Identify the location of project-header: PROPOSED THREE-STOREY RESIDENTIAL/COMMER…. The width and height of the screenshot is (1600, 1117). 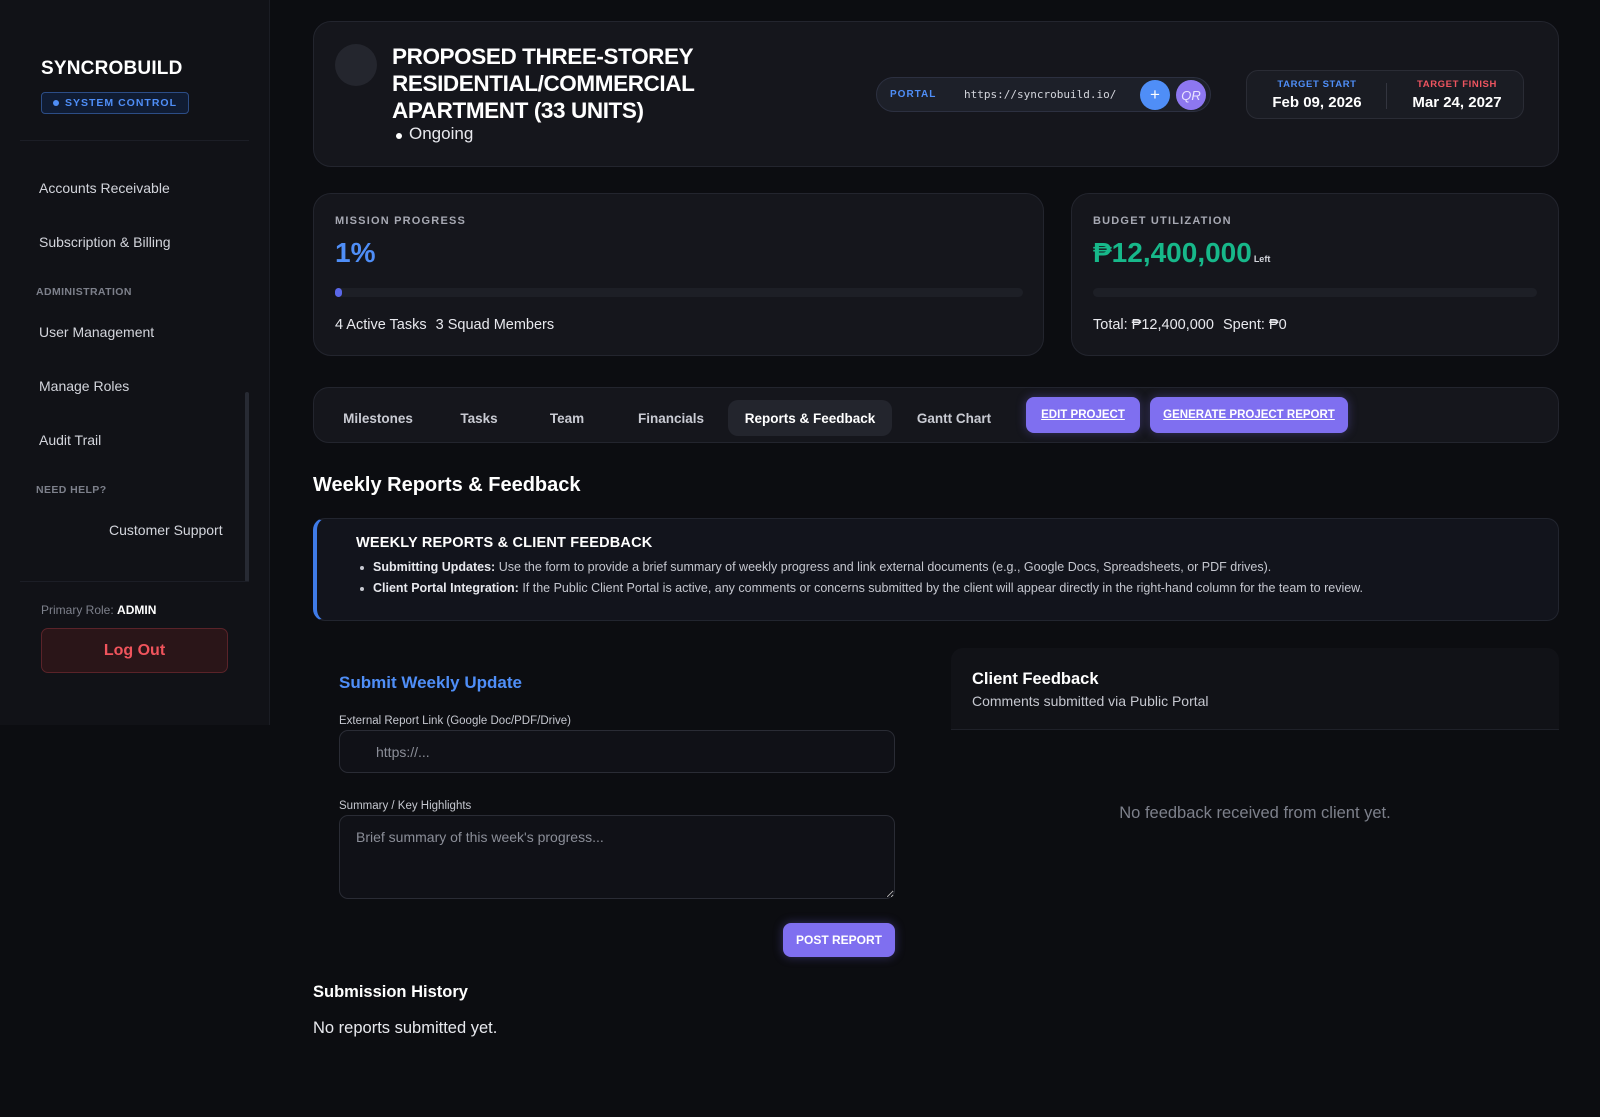
(936, 94).